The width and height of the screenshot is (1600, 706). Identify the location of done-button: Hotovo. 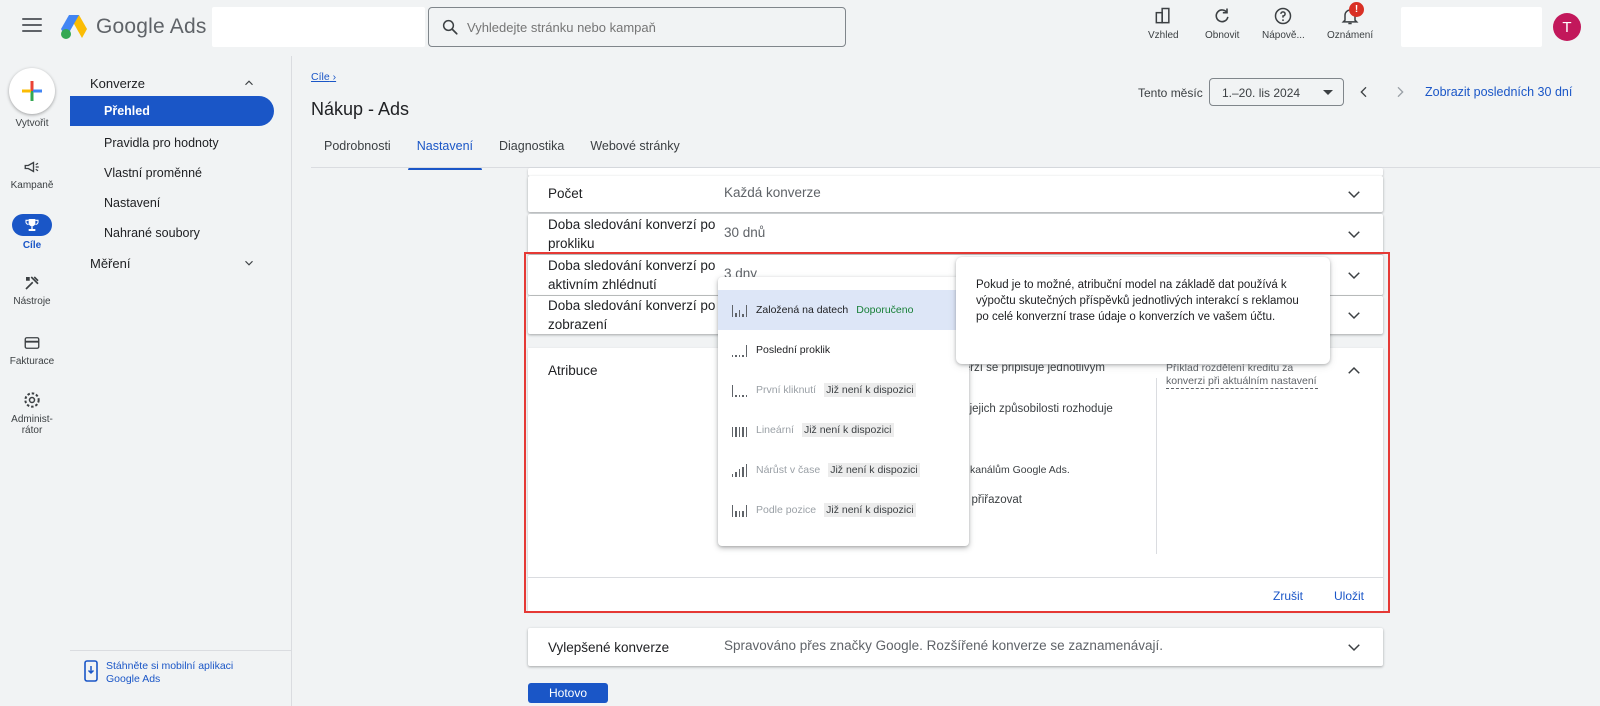
(568, 693).